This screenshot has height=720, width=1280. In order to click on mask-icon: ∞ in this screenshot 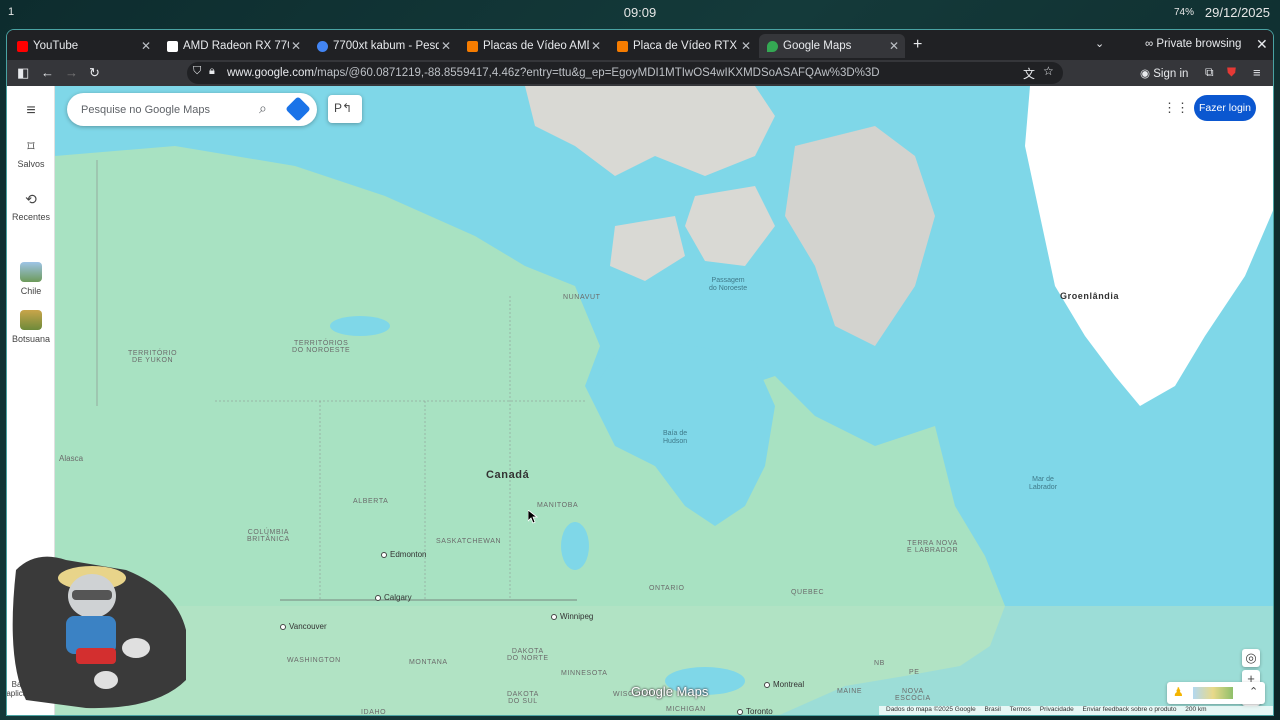, I will do `click(1151, 44)`.